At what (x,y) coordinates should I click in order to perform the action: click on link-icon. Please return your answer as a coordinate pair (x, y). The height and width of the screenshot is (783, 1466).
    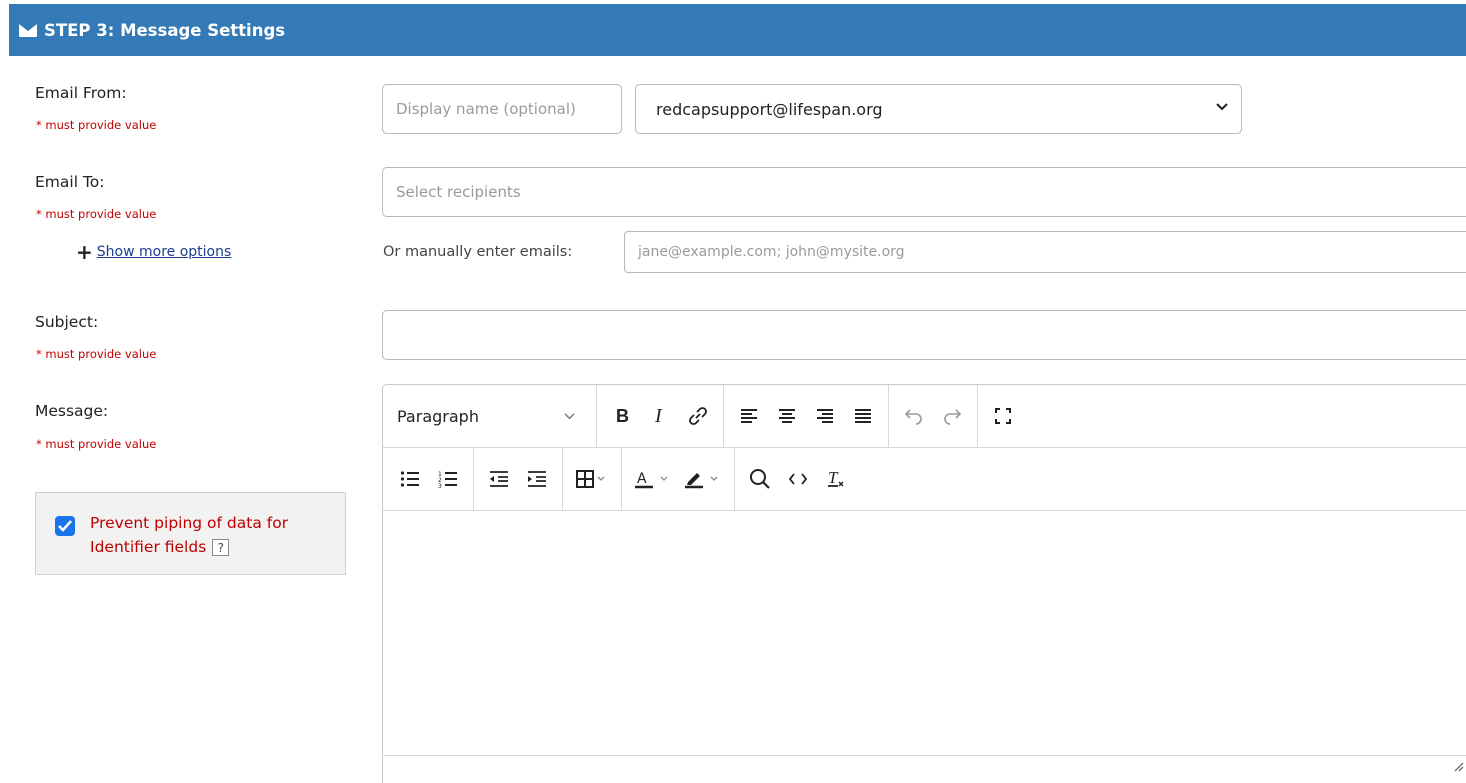
    Looking at the image, I should click on (698, 416).